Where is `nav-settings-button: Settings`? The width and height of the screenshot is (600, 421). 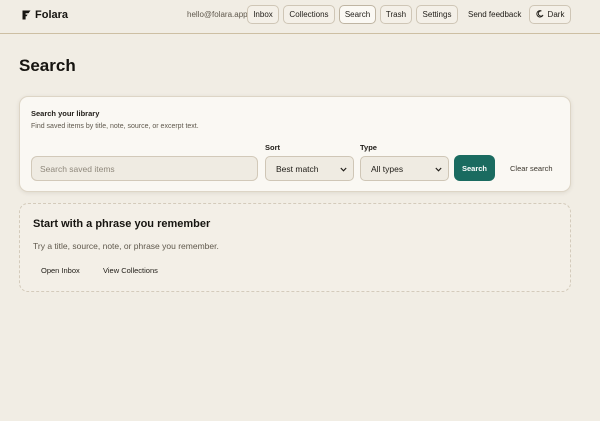
nav-settings-button: Settings is located at coordinates (437, 14).